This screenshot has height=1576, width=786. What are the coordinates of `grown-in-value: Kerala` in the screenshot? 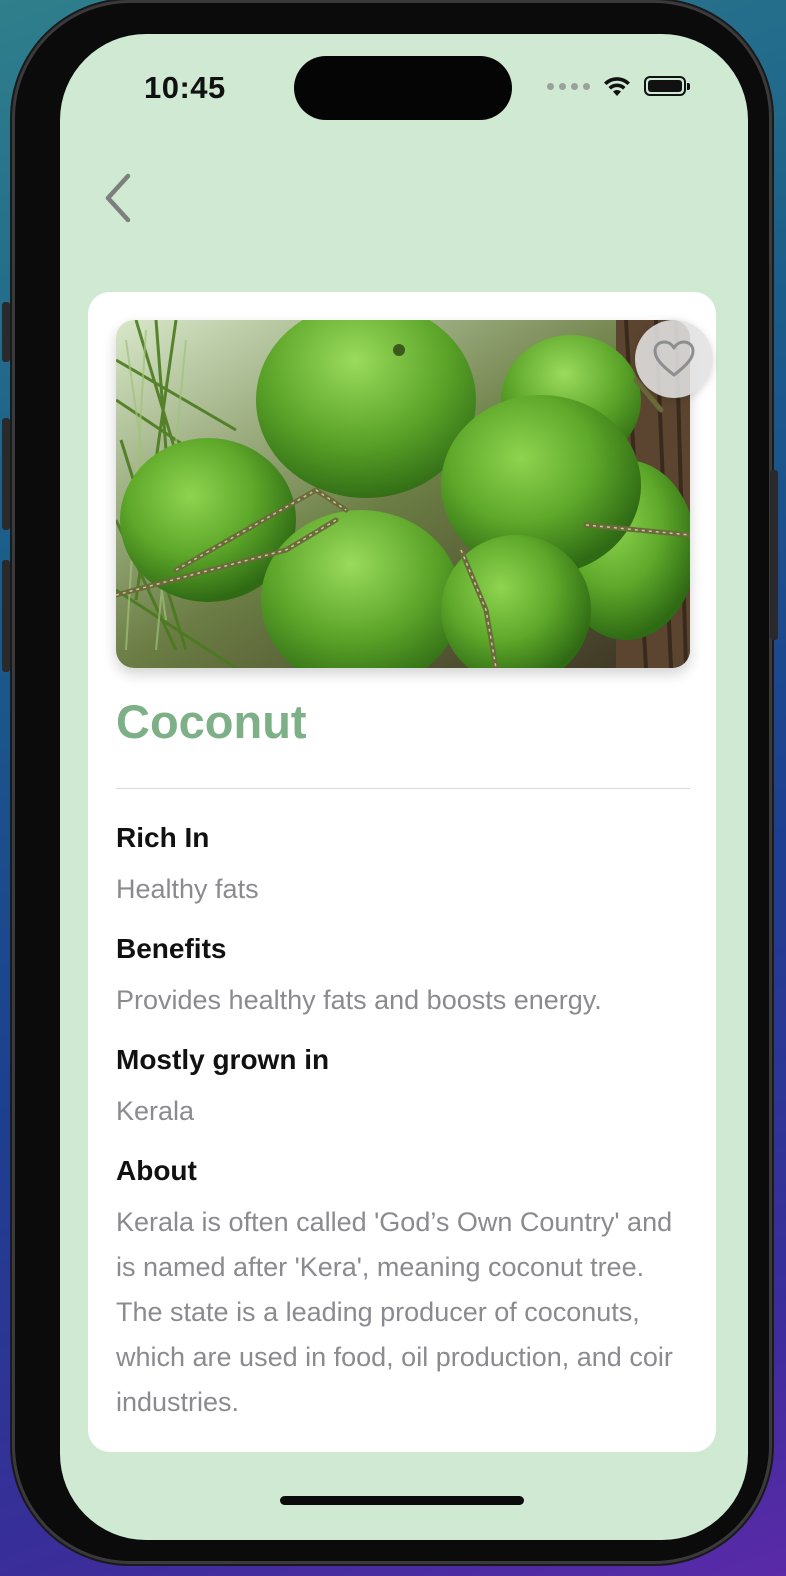 It's located at (155, 1111).